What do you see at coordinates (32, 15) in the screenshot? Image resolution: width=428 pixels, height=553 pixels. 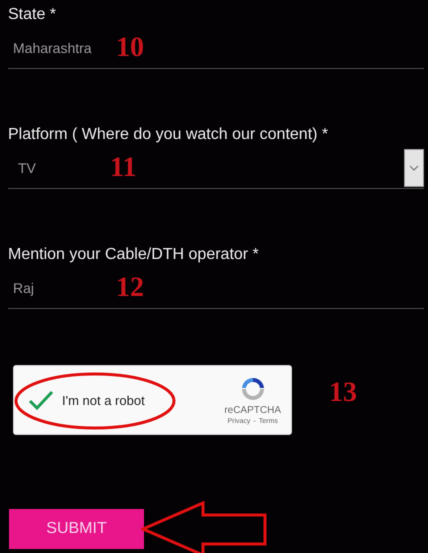 I see `field-label: State *` at bounding box center [32, 15].